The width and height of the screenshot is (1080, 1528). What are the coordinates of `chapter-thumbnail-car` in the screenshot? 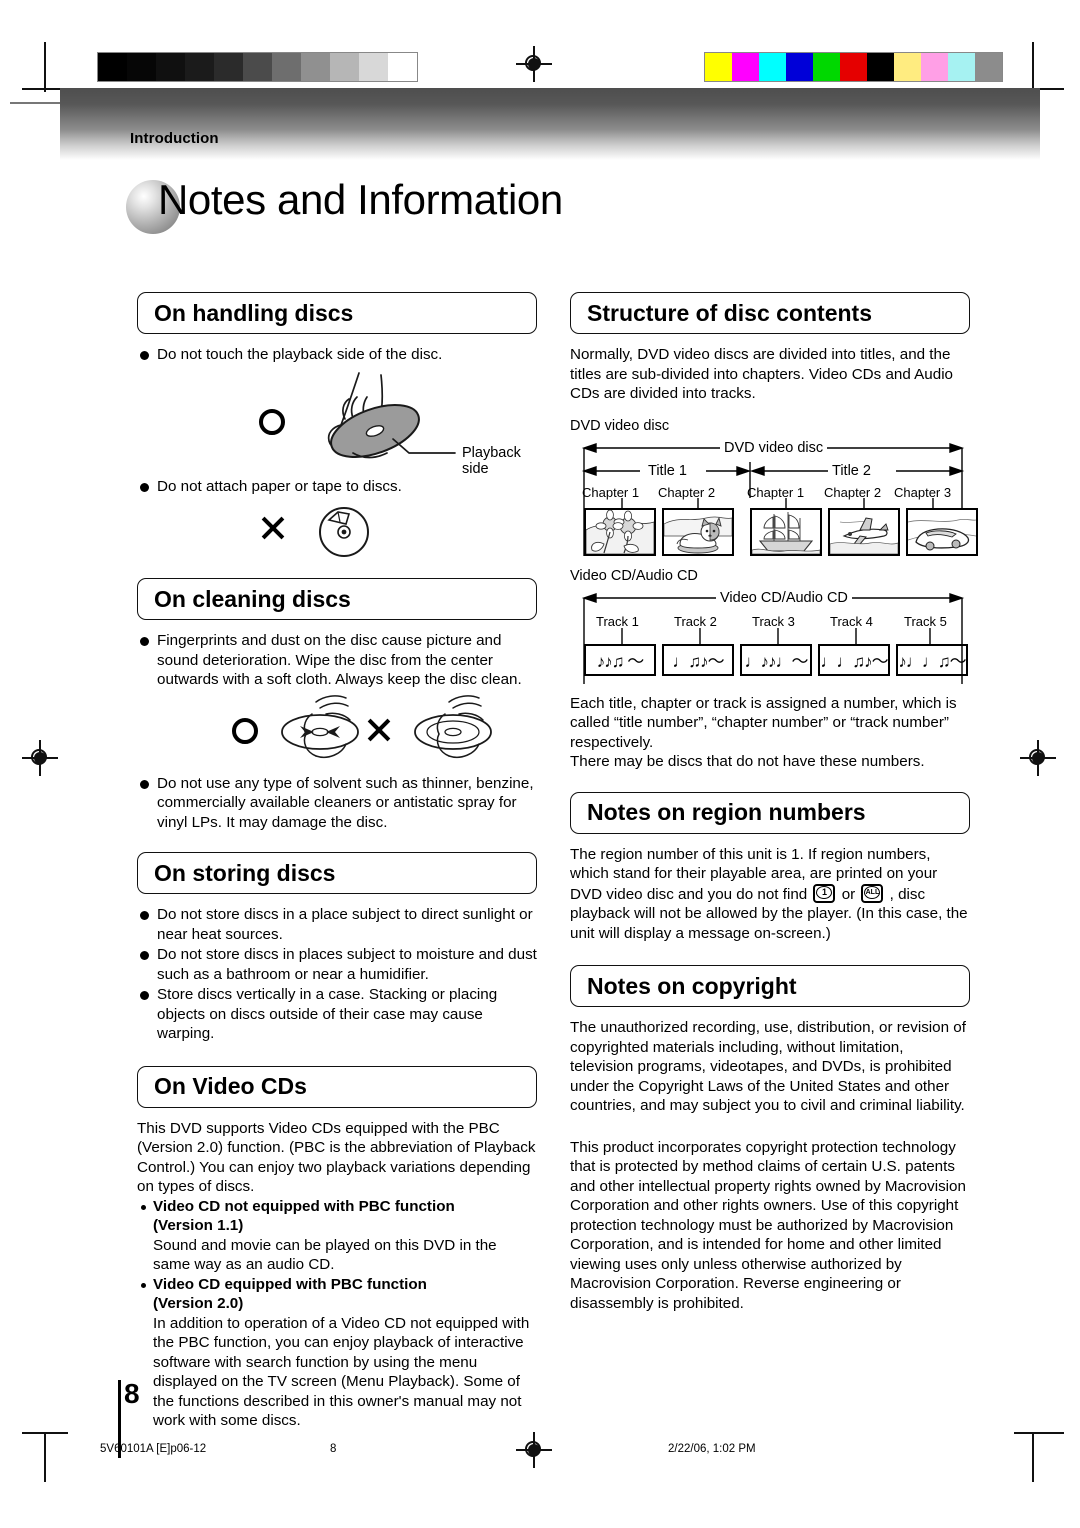 It's located at (942, 531).